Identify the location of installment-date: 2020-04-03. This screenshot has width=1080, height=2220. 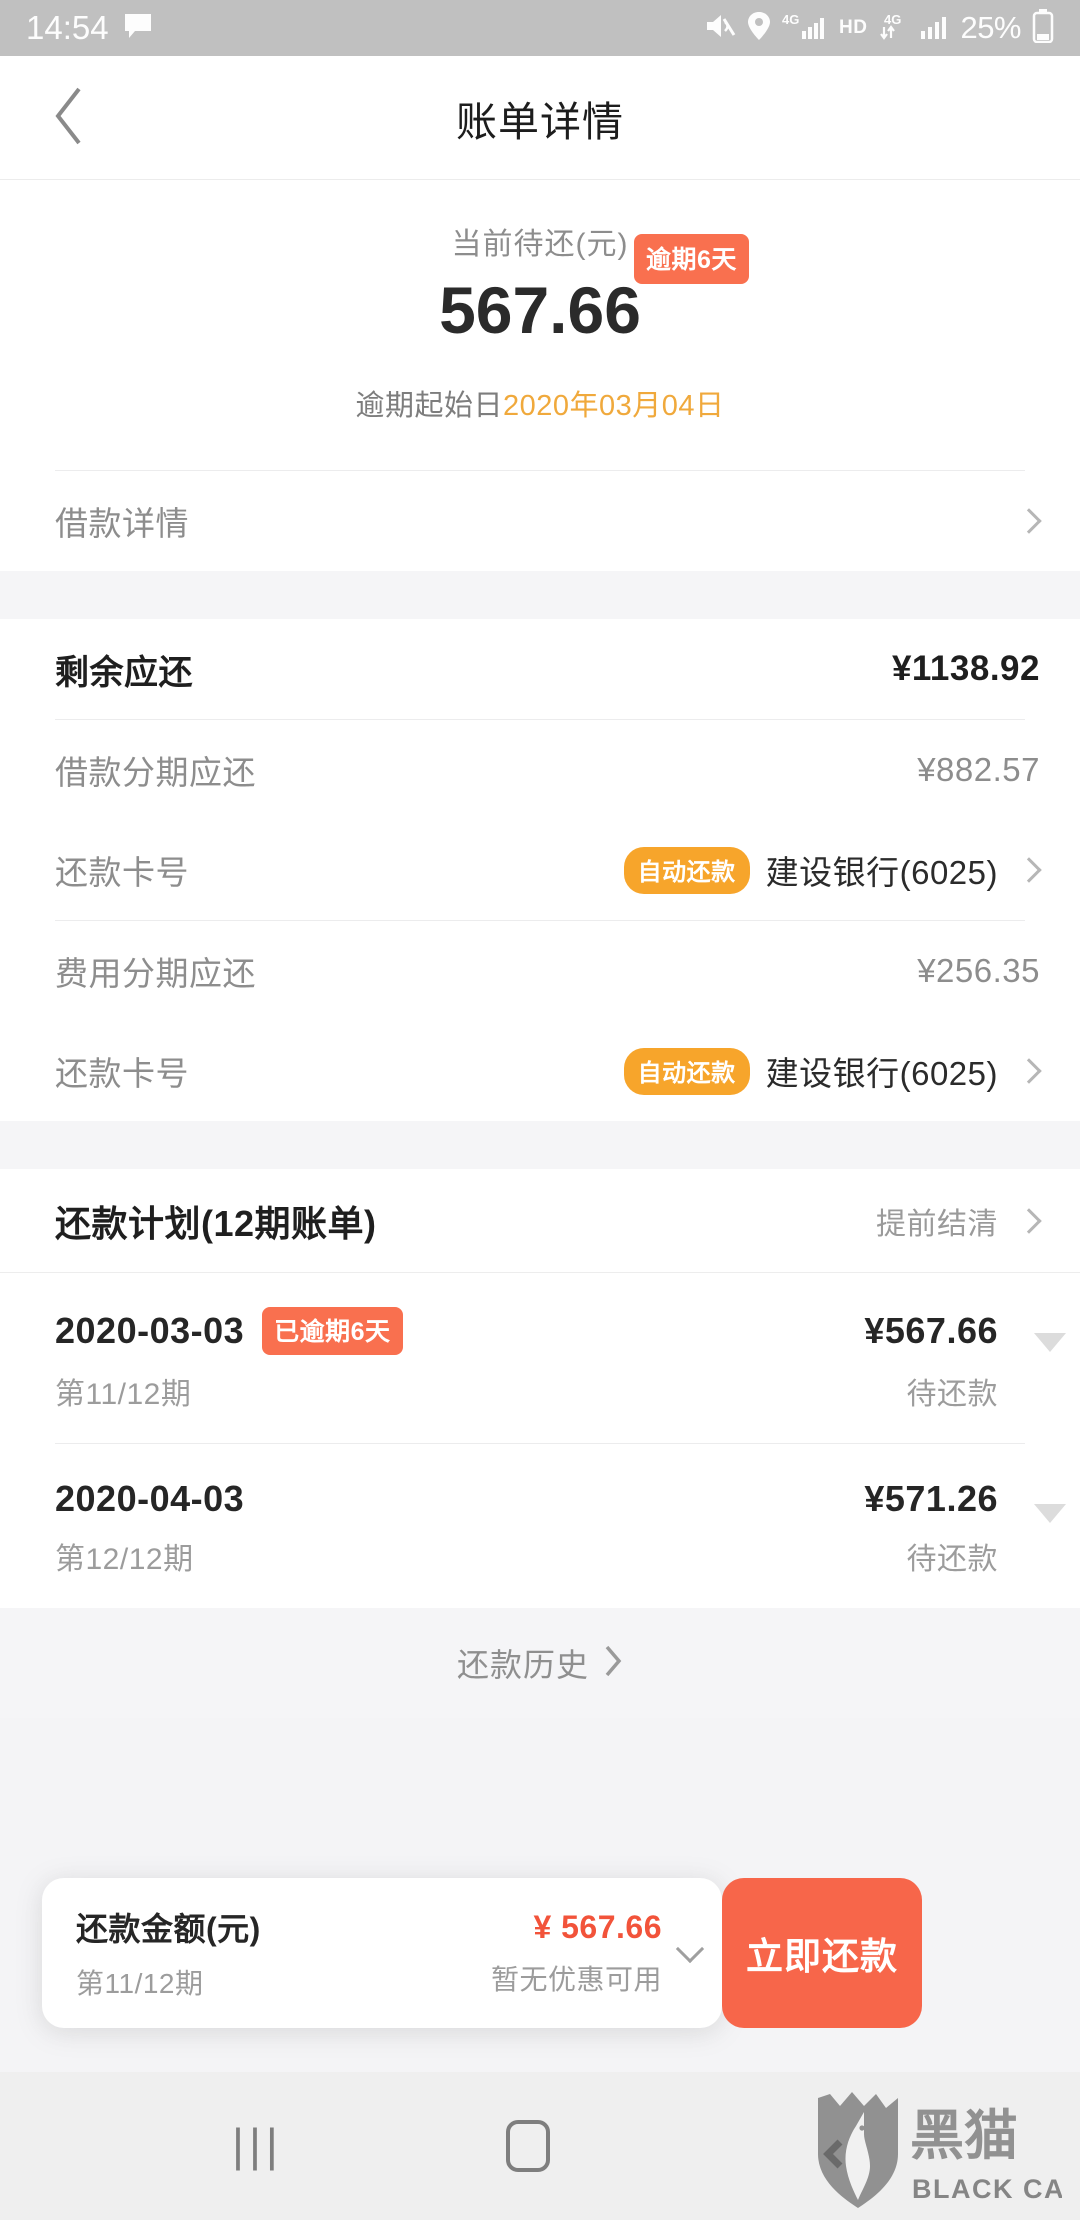
(150, 1498).